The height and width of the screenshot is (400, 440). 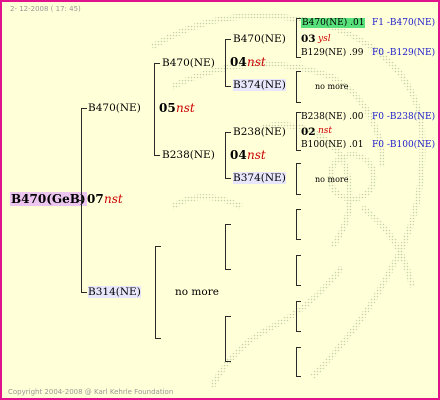 I want to click on gen4-d-coef: .00, so click(x=356, y=117).